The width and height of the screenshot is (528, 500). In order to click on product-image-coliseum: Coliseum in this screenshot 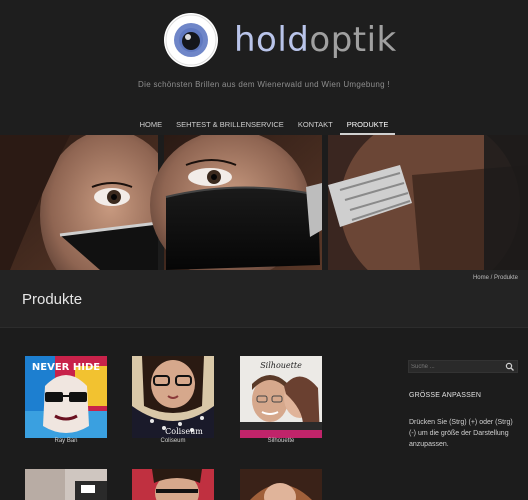, I will do `click(173, 397)`.